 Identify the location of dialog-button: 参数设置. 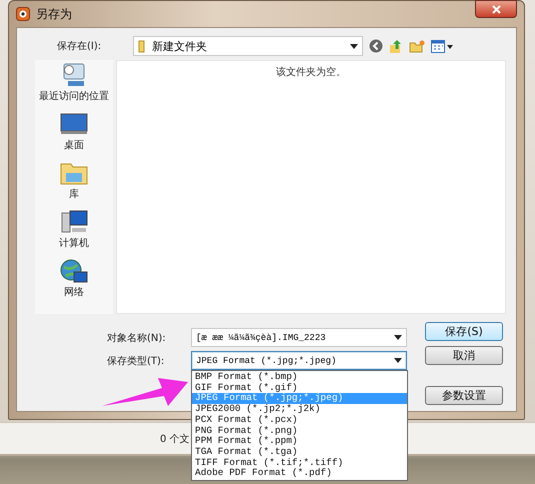
(464, 395).